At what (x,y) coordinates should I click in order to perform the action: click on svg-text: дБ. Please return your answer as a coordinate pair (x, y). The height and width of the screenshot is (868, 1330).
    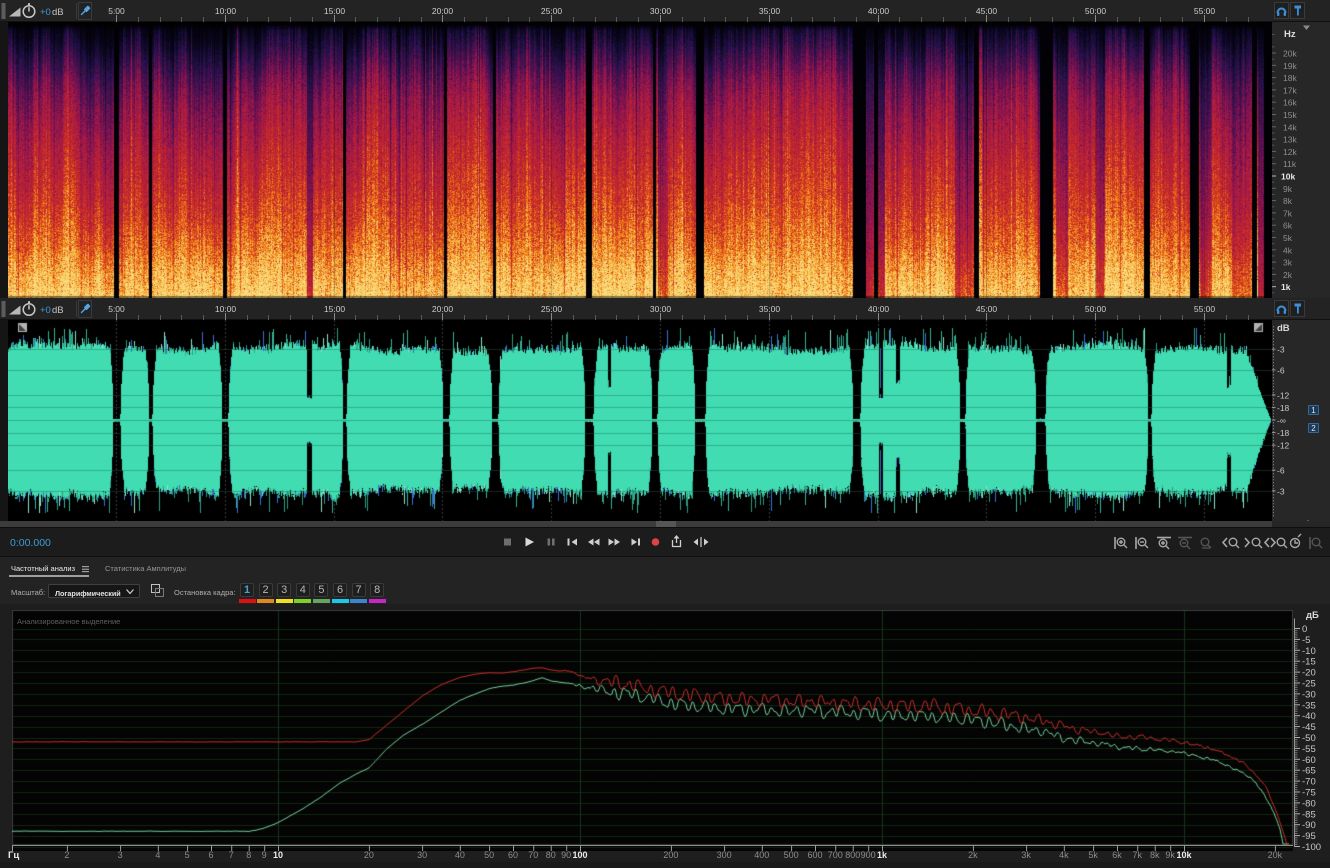
    Looking at the image, I should click on (1312, 615).